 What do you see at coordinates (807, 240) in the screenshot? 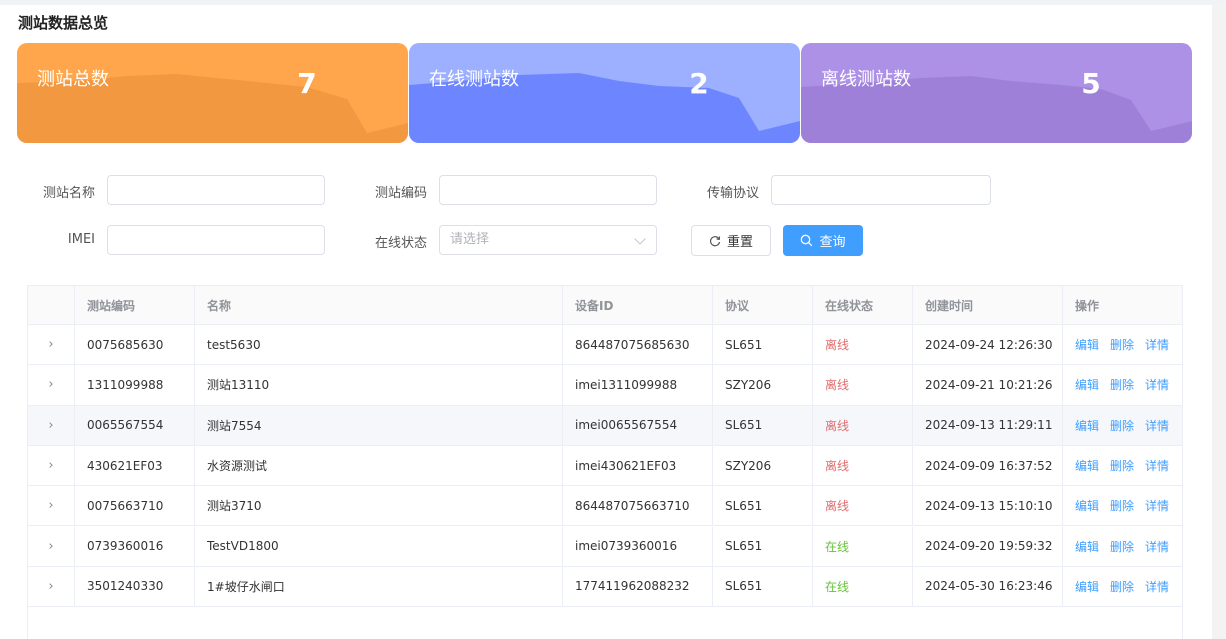
I see `search-icon` at bounding box center [807, 240].